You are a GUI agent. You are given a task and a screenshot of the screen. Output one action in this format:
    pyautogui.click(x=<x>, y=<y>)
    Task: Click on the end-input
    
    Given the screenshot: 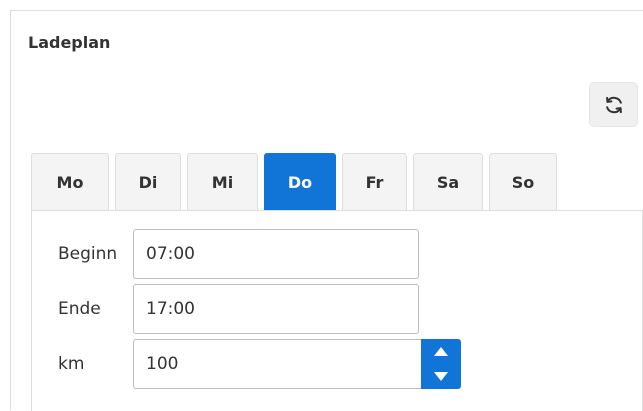 What is the action you would take?
    pyautogui.click(x=276, y=309)
    